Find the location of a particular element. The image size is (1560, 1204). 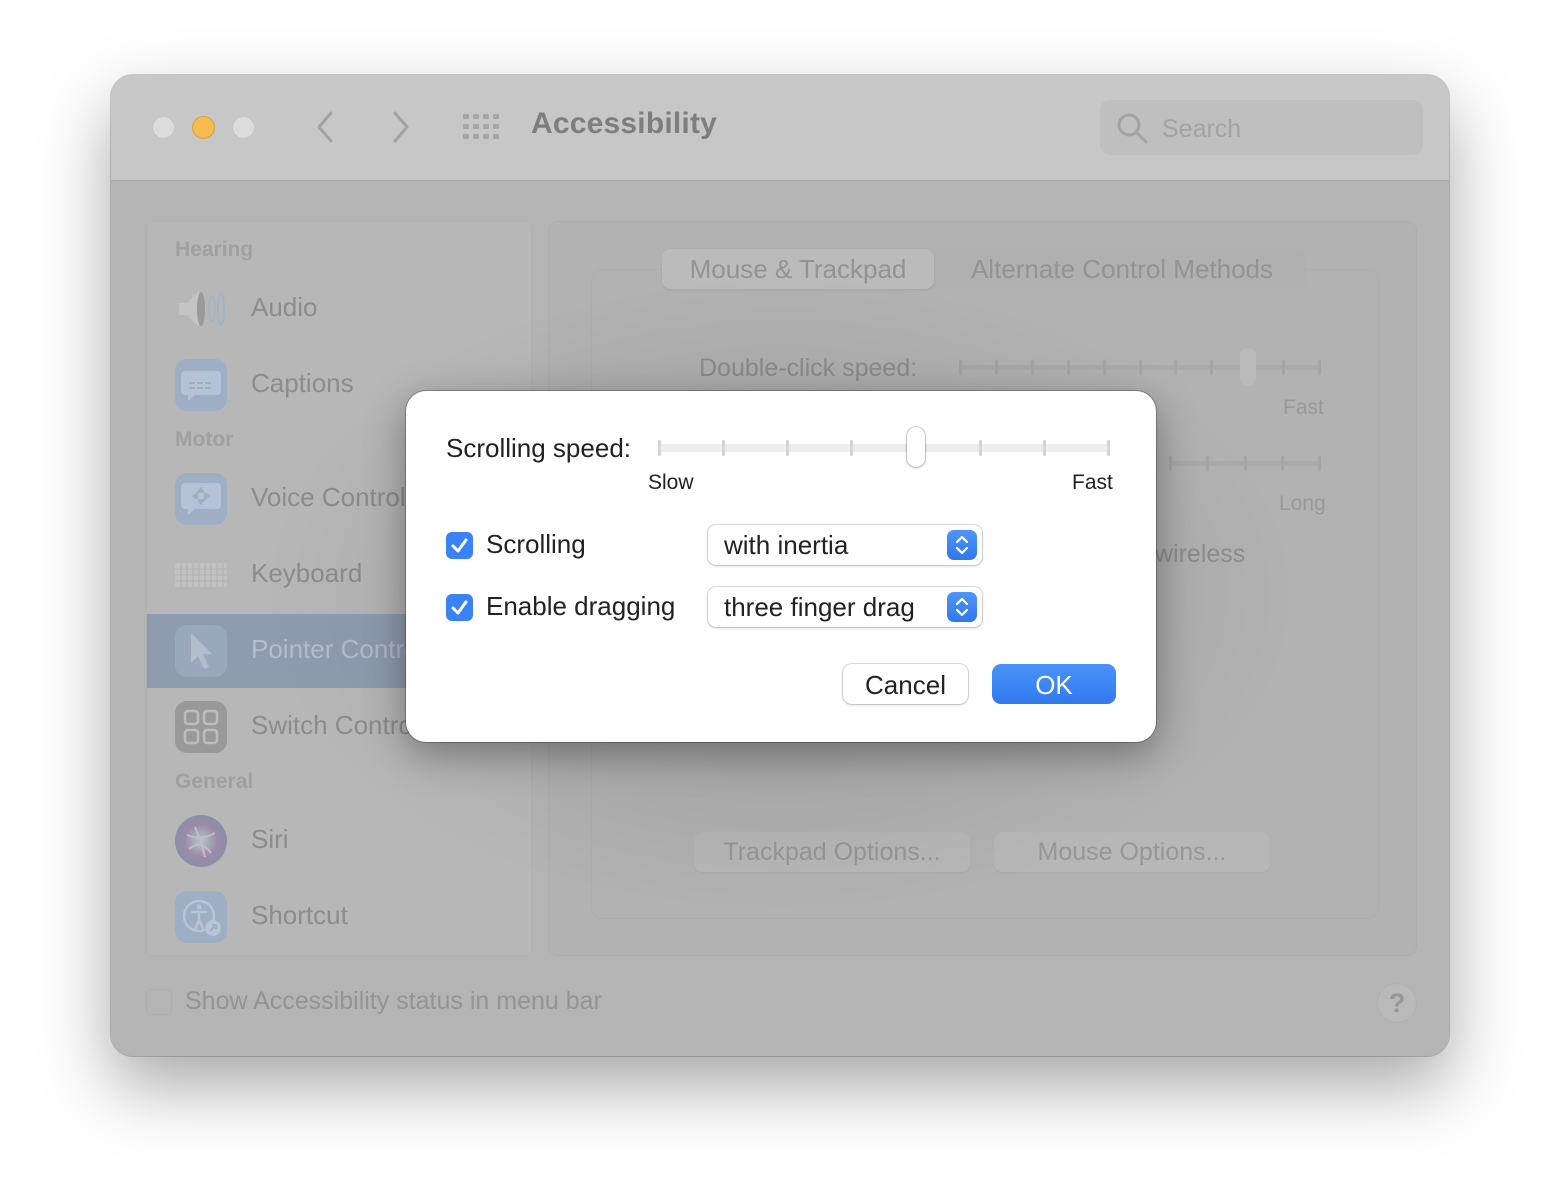

cancel-button: Cancel is located at coordinates (905, 684).